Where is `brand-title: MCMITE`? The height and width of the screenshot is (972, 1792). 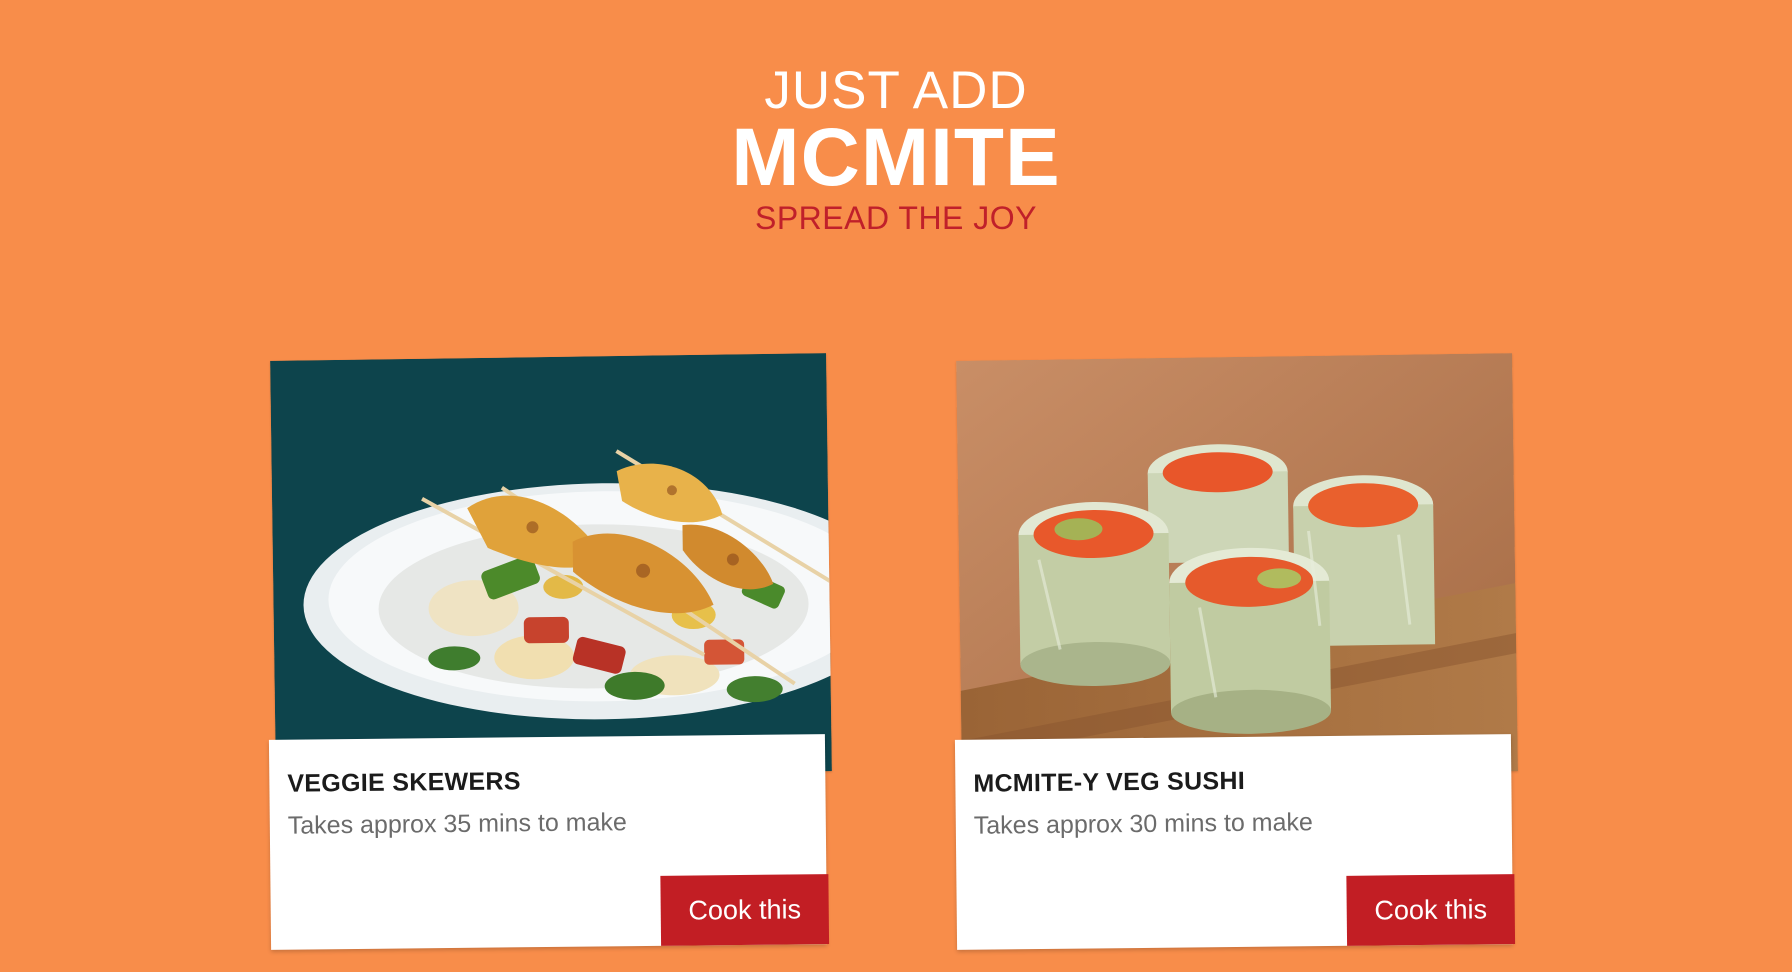 brand-title: MCMITE is located at coordinates (896, 157).